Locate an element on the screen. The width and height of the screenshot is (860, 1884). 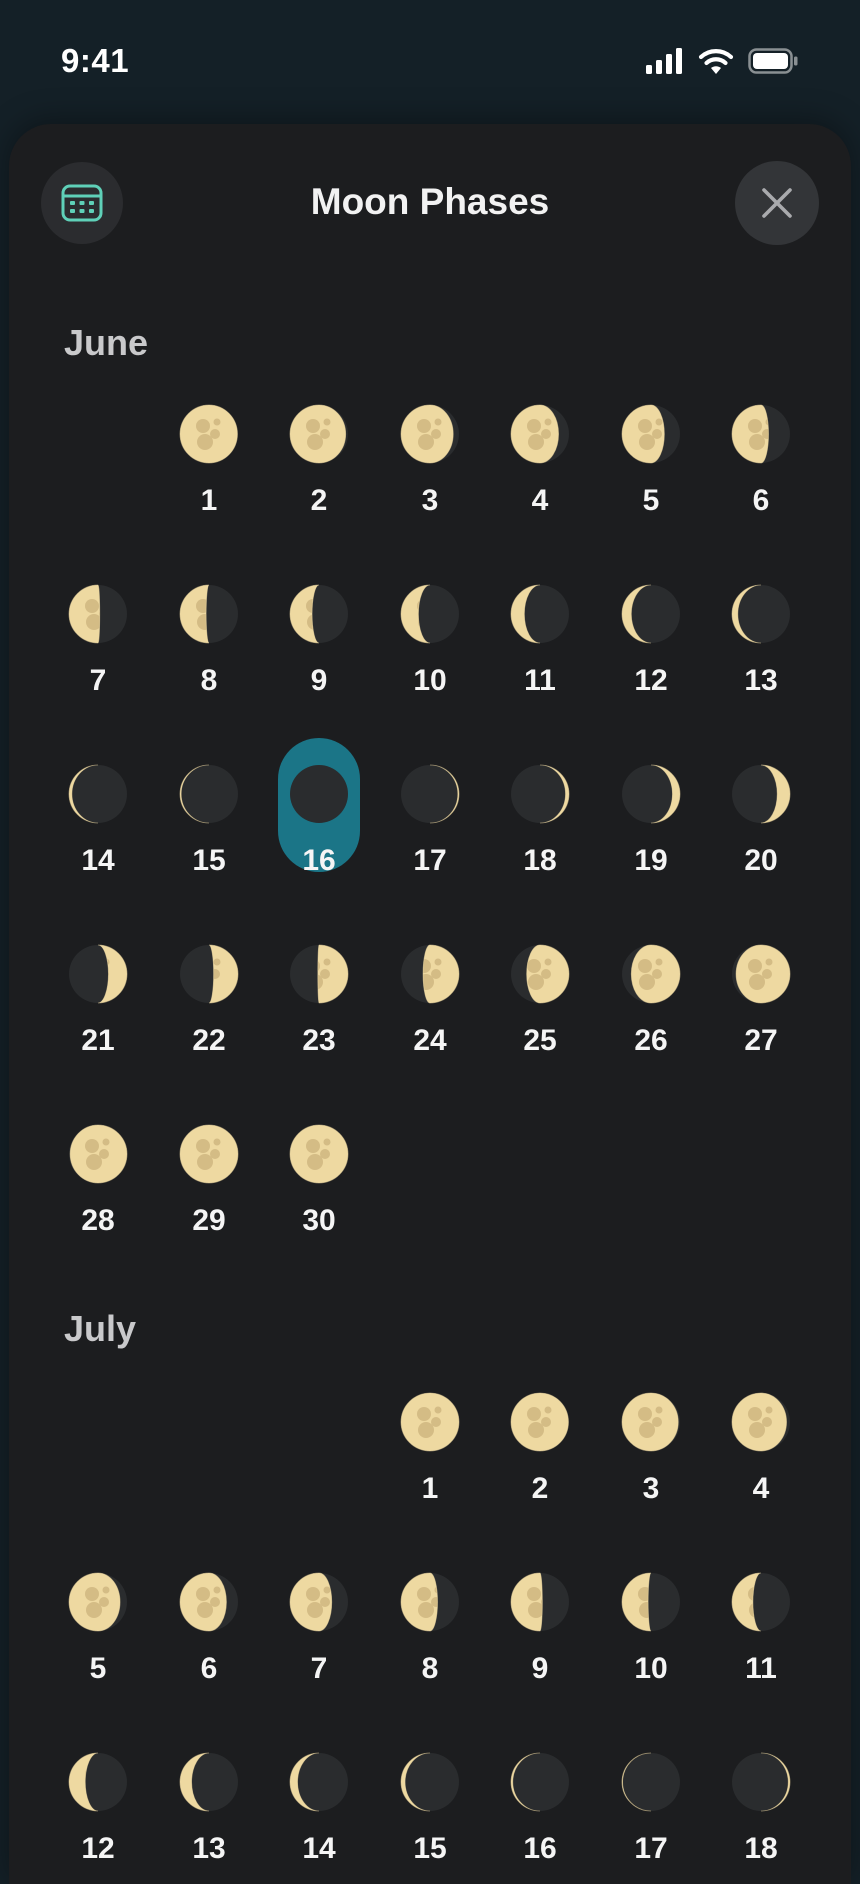
day-cell: 23 is located at coordinates (319, 1019).